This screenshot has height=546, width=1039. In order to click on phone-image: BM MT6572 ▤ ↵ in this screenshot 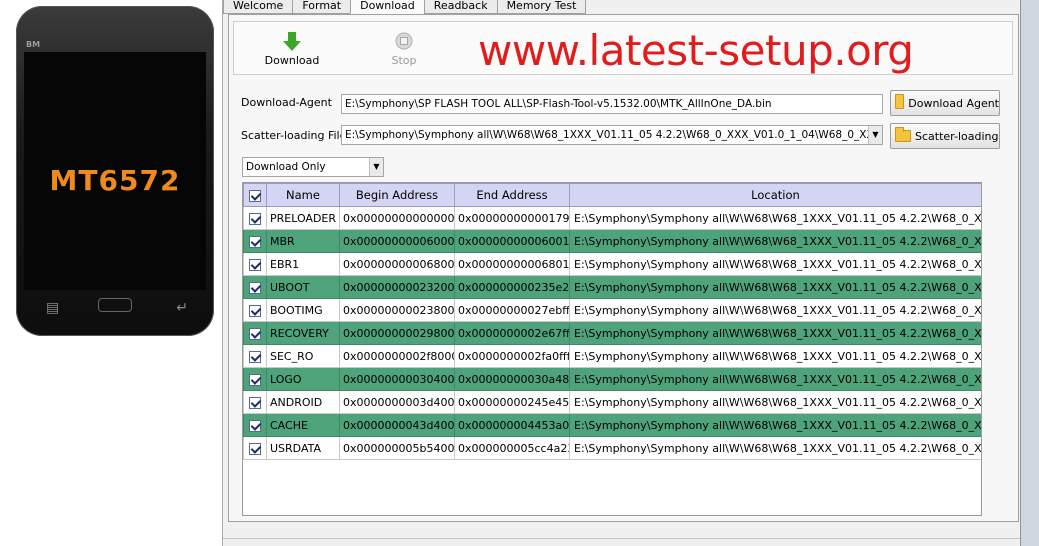, I will do `click(115, 171)`.